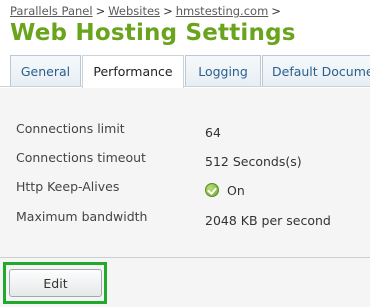  Describe the element at coordinates (225, 190) in the screenshot. I see `setting-value-with-icon: On` at that location.